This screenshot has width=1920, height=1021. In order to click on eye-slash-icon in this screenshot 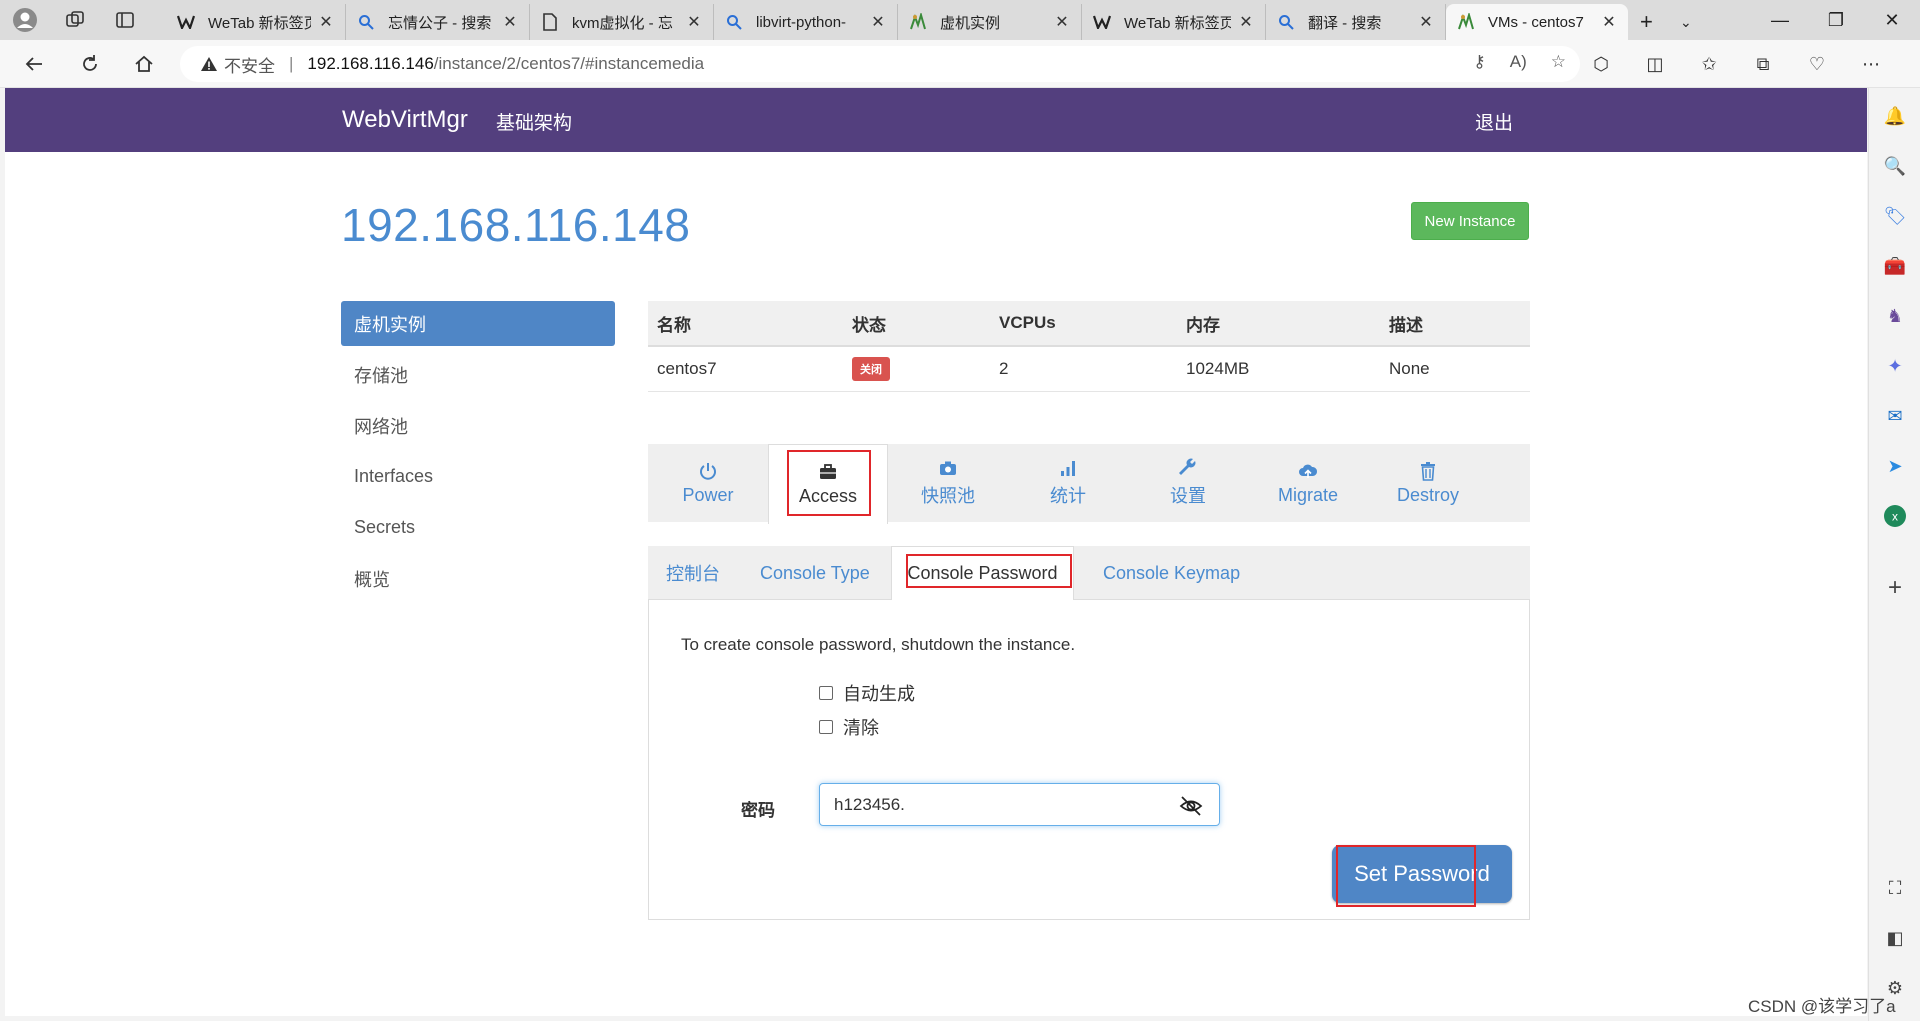, I will do `click(1191, 806)`.